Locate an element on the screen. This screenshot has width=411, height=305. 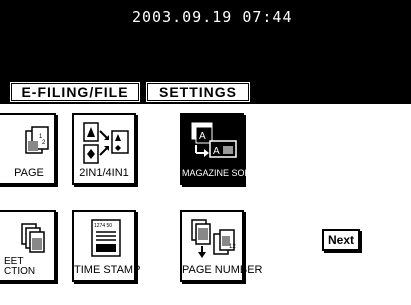
2in1-4in1-button: 2IN1/4IN1 is located at coordinates (104, 149).